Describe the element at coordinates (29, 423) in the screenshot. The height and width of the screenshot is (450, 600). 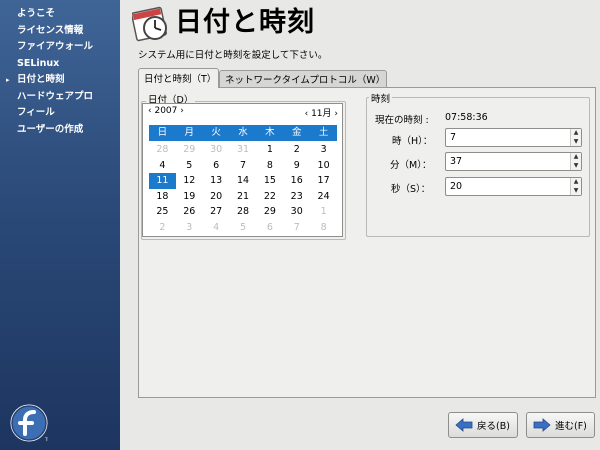
I see `fedora-logo-icon: TM` at that location.